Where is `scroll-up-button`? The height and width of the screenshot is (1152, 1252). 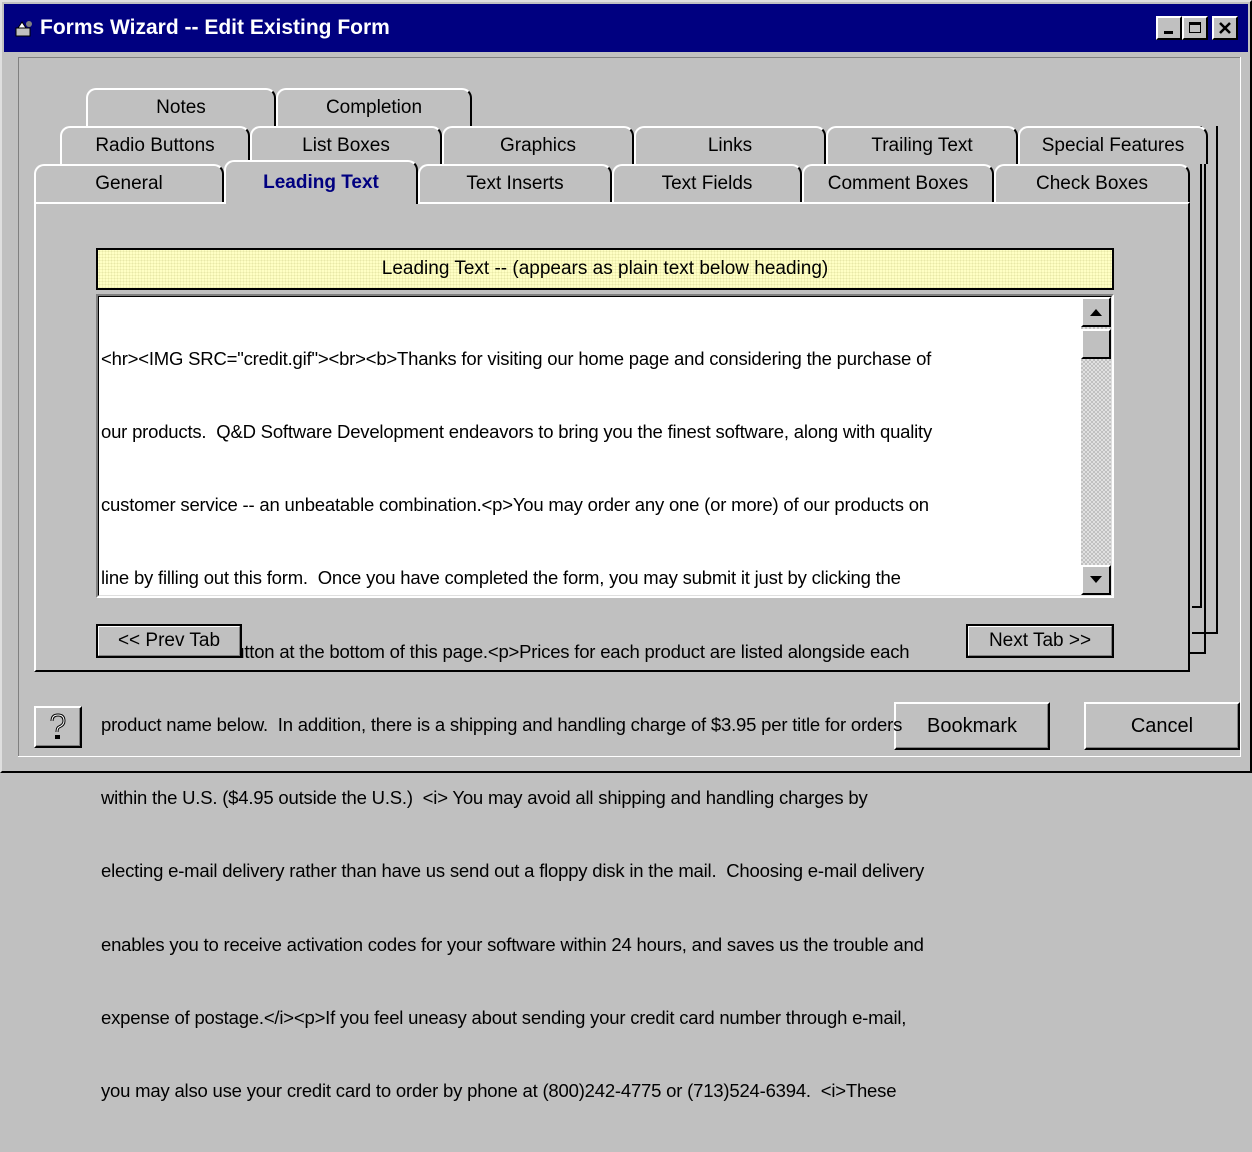 scroll-up-button is located at coordinates (1096, 312).